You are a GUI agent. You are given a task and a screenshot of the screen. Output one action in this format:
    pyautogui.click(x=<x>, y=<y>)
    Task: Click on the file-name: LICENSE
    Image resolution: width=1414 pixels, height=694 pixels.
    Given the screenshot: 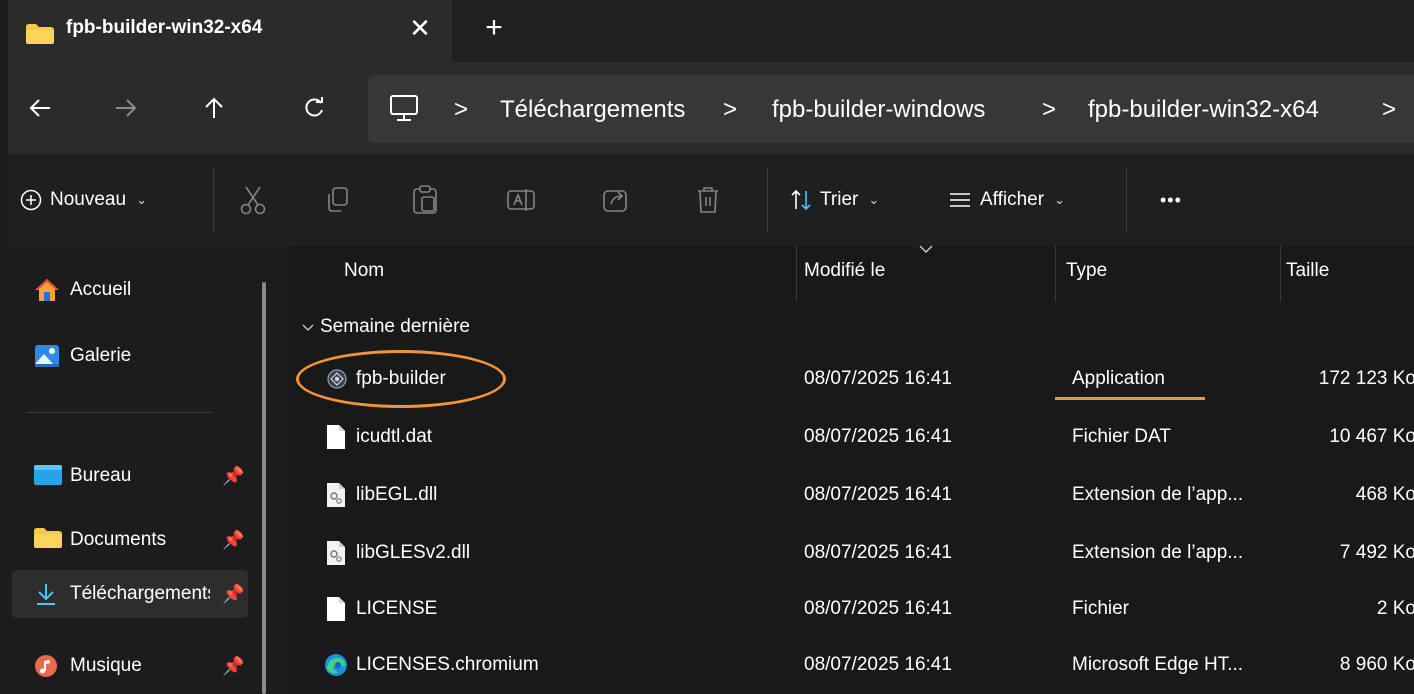 What is the action you would take?
    pyautogui.click(x=397, y=608)
    